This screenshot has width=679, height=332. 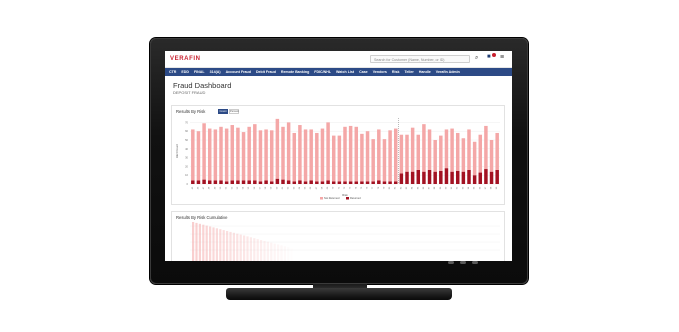 I want to click on nav-item: Verafin Admin, so click(x=448, y=72).